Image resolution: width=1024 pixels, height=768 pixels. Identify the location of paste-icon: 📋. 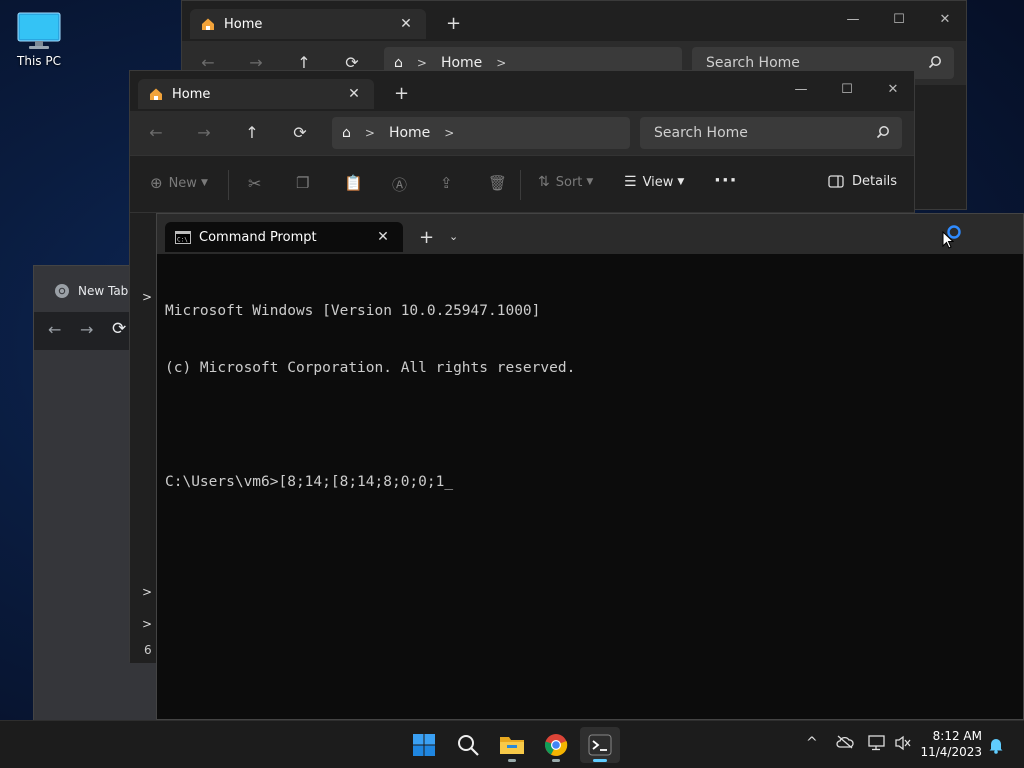
(353, 183).